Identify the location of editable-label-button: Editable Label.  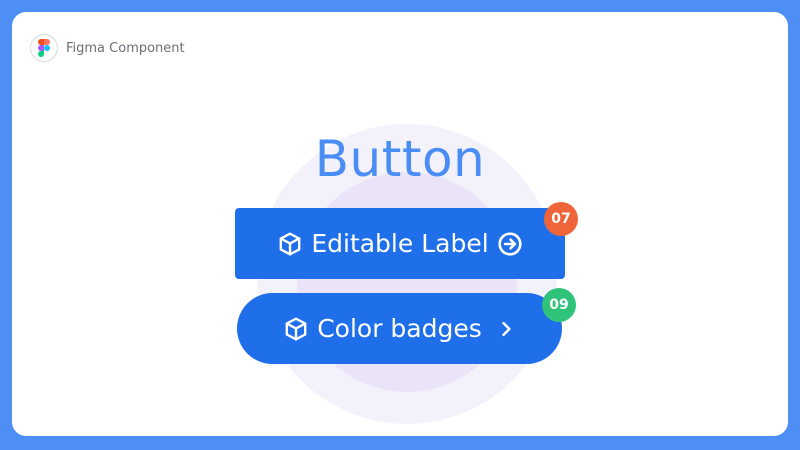
(400, 243).